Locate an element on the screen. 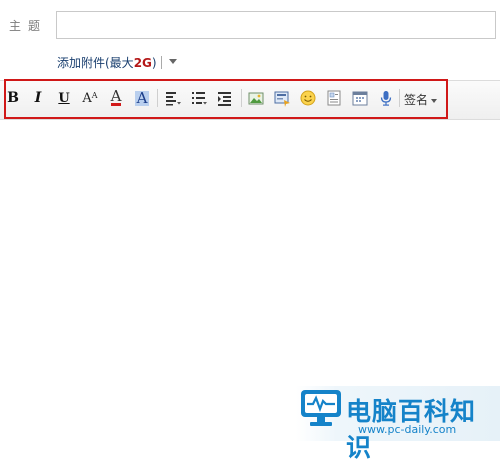  background-color-icon: A is located at coordinates (142, 97).